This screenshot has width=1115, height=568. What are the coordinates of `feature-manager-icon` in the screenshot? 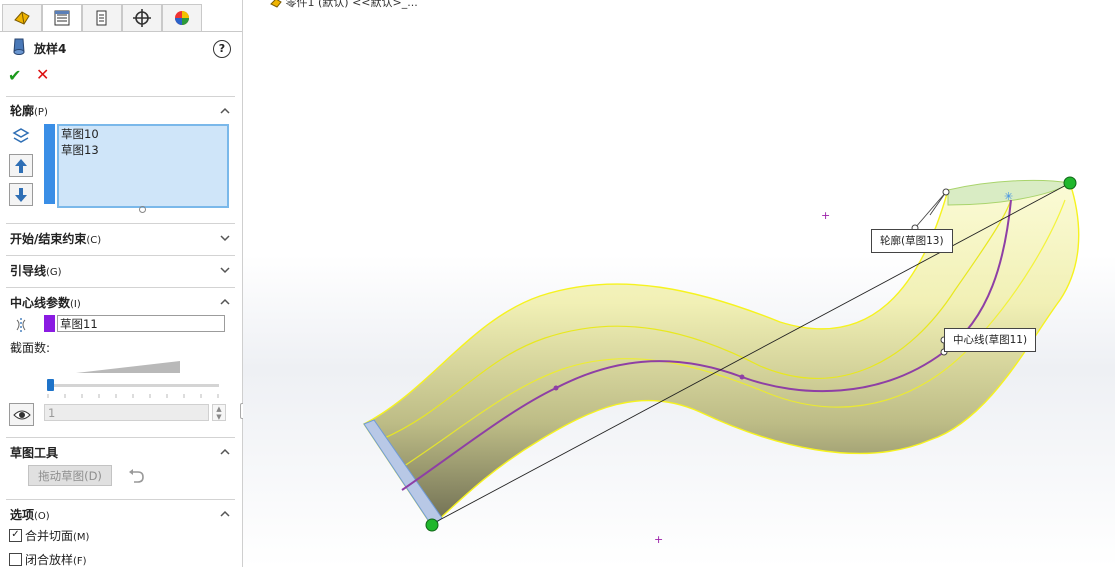 It's located at (22, 18).